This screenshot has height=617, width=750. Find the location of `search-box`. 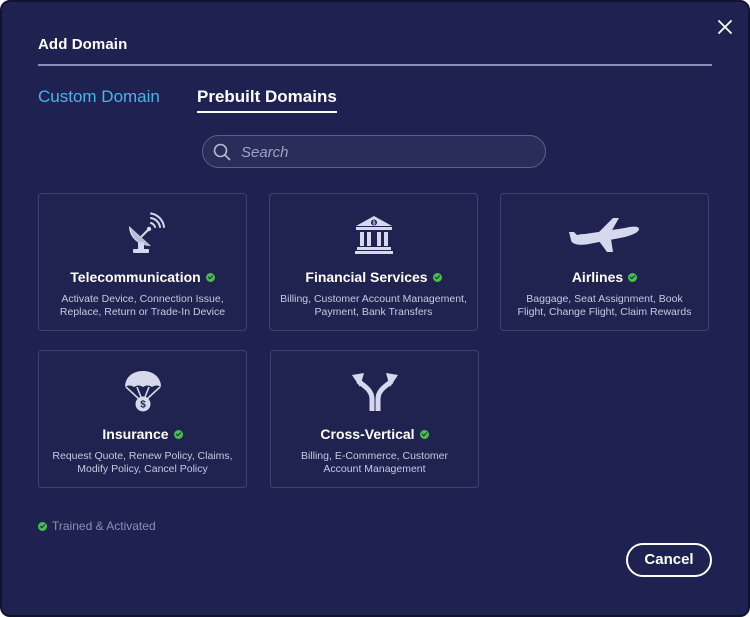

search-box is located at coordinates (374, 151).